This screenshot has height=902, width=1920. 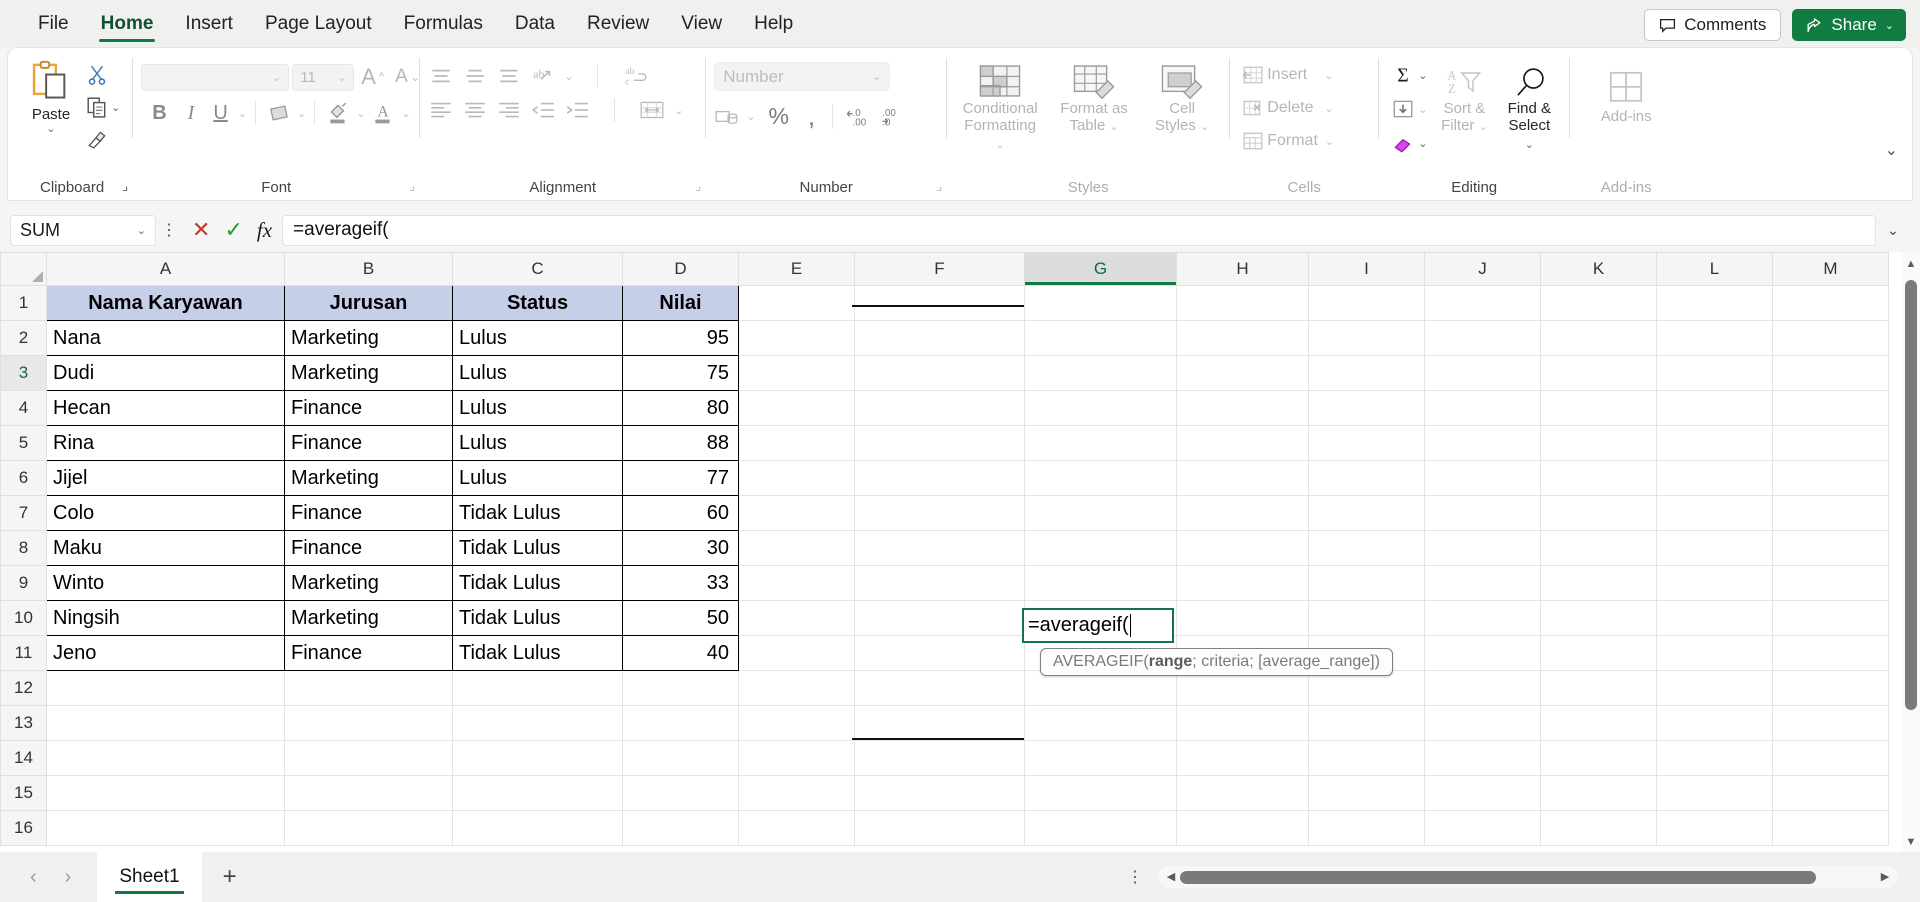 I want to click on orientation-chevron-down-icon: ⌄, so click(x=568, y=76).